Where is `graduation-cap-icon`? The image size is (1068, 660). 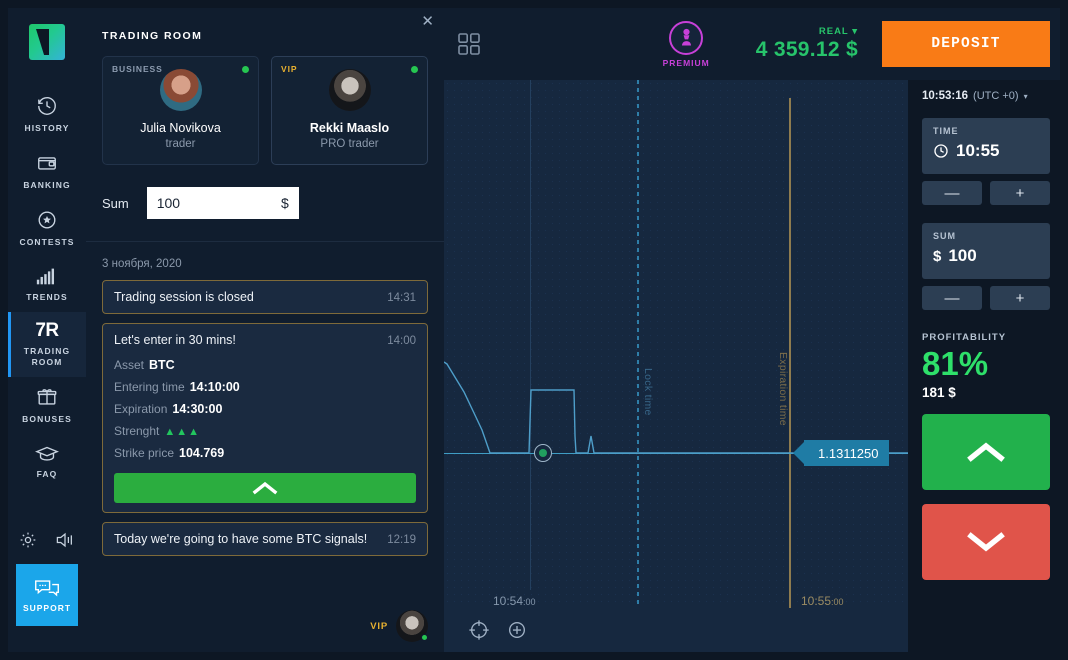
graduation-cap-icon is located at coordinates (47, 453).